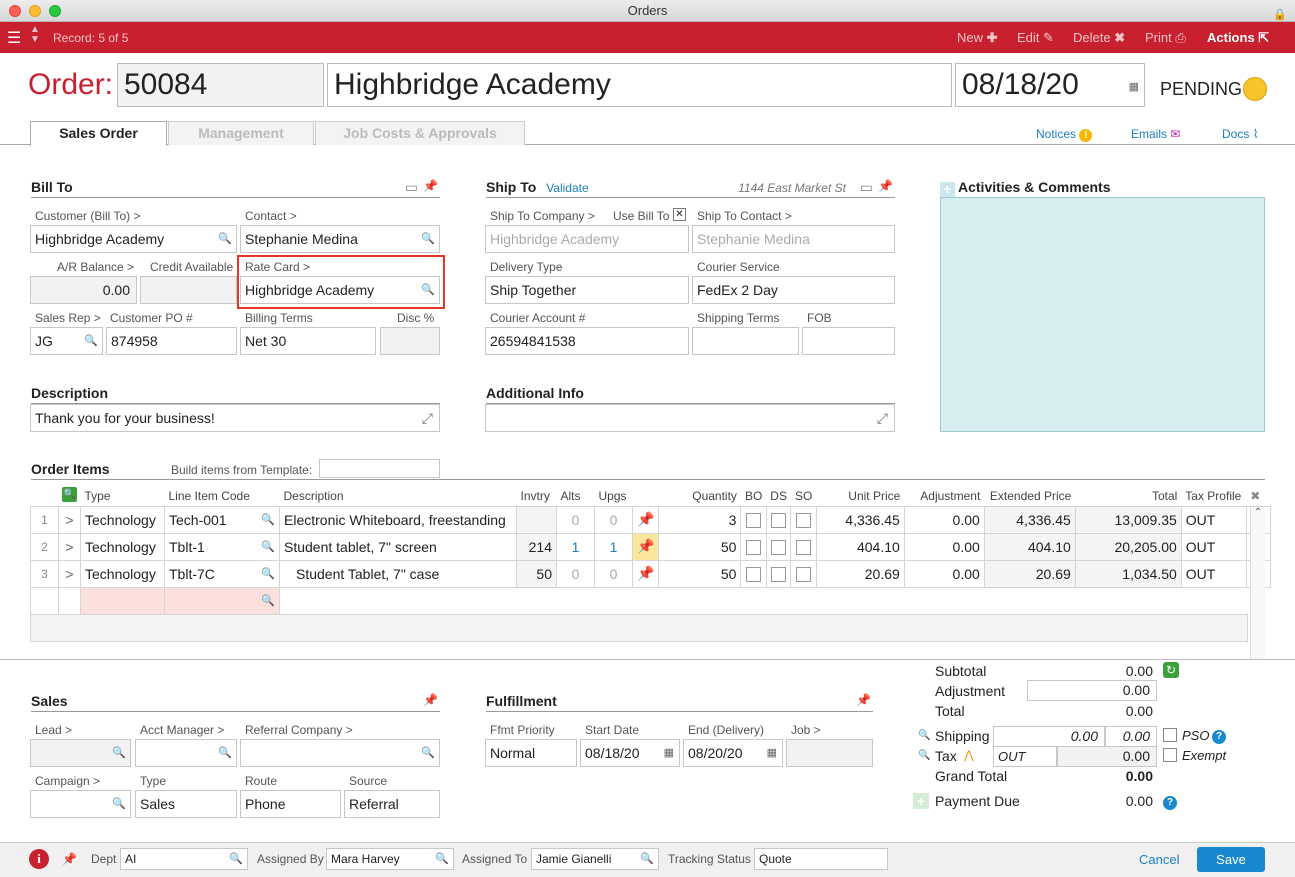 The height and width of the screenshot is (877, 1295). What do you see at coordinates (860, 546) in the screenshot?
I see `item-unit-price: 404.10` at bounding box center [860, 546].